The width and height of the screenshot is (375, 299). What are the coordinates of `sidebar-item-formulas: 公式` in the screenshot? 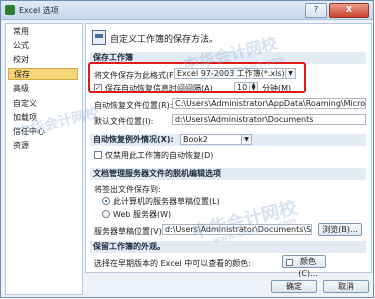 It's located at (43, 46).